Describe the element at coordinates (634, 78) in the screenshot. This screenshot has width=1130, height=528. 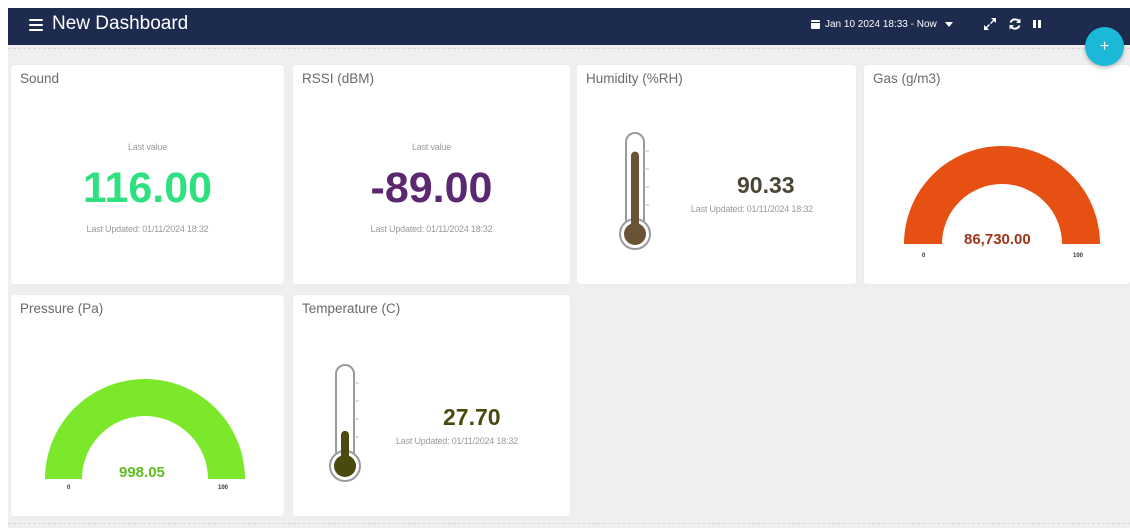
I see `widget-title: Humidity (%RH)` at that location.